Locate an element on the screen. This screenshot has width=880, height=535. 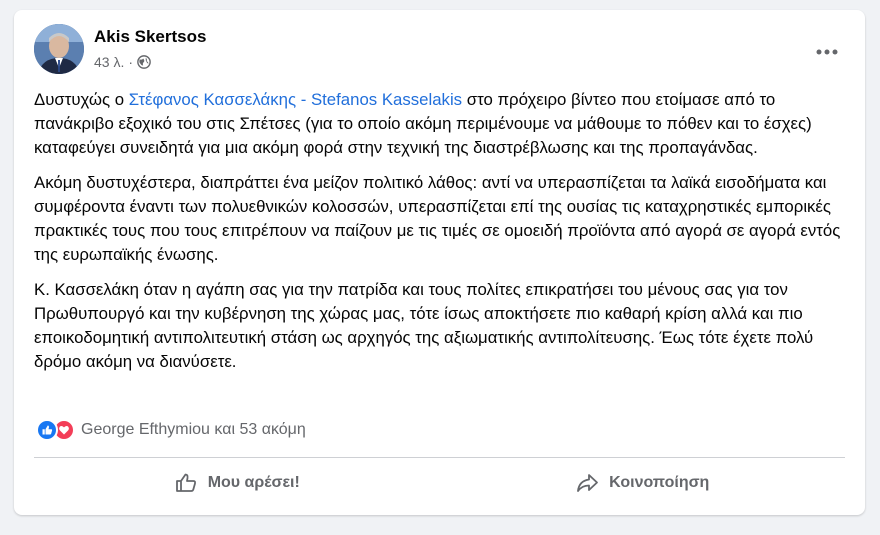
like-label: Μου αρέσει! is located at coordinates (253, 482).